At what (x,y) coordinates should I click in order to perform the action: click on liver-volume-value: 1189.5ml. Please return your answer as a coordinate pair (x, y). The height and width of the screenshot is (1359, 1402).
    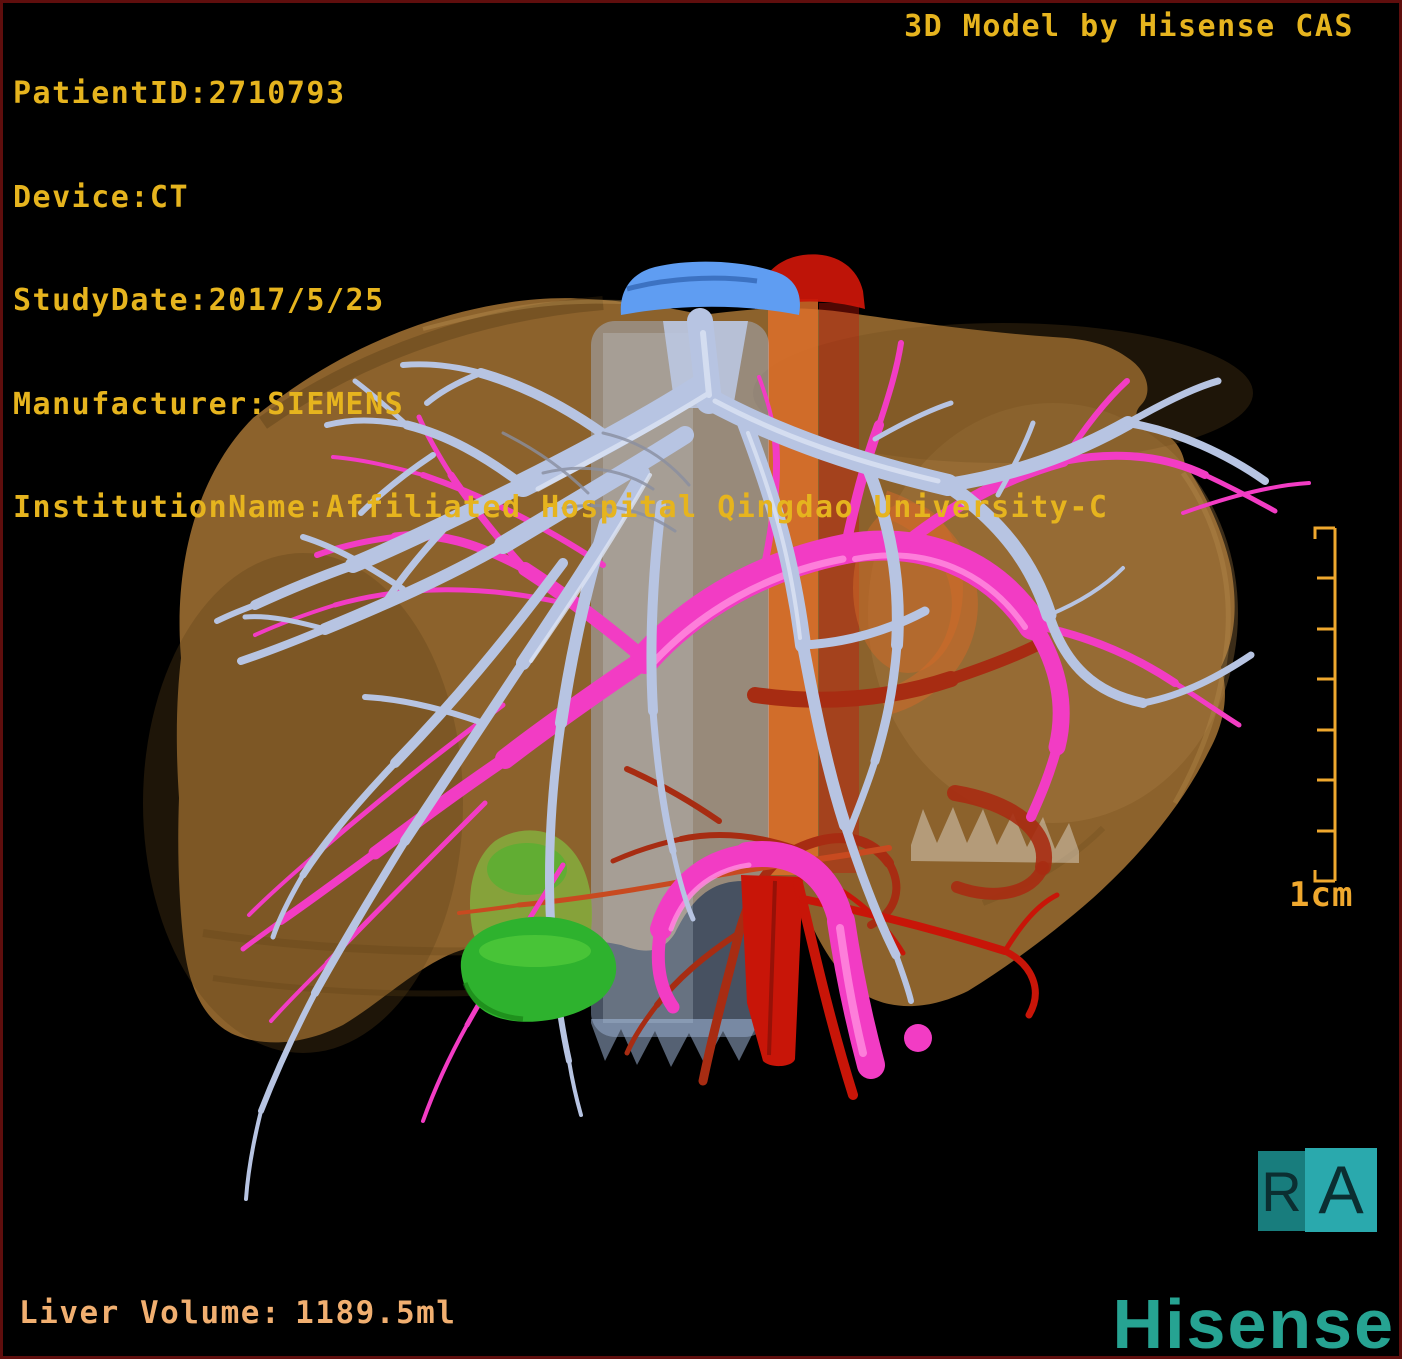
    Looking at the image, I should click on (376, 1313).